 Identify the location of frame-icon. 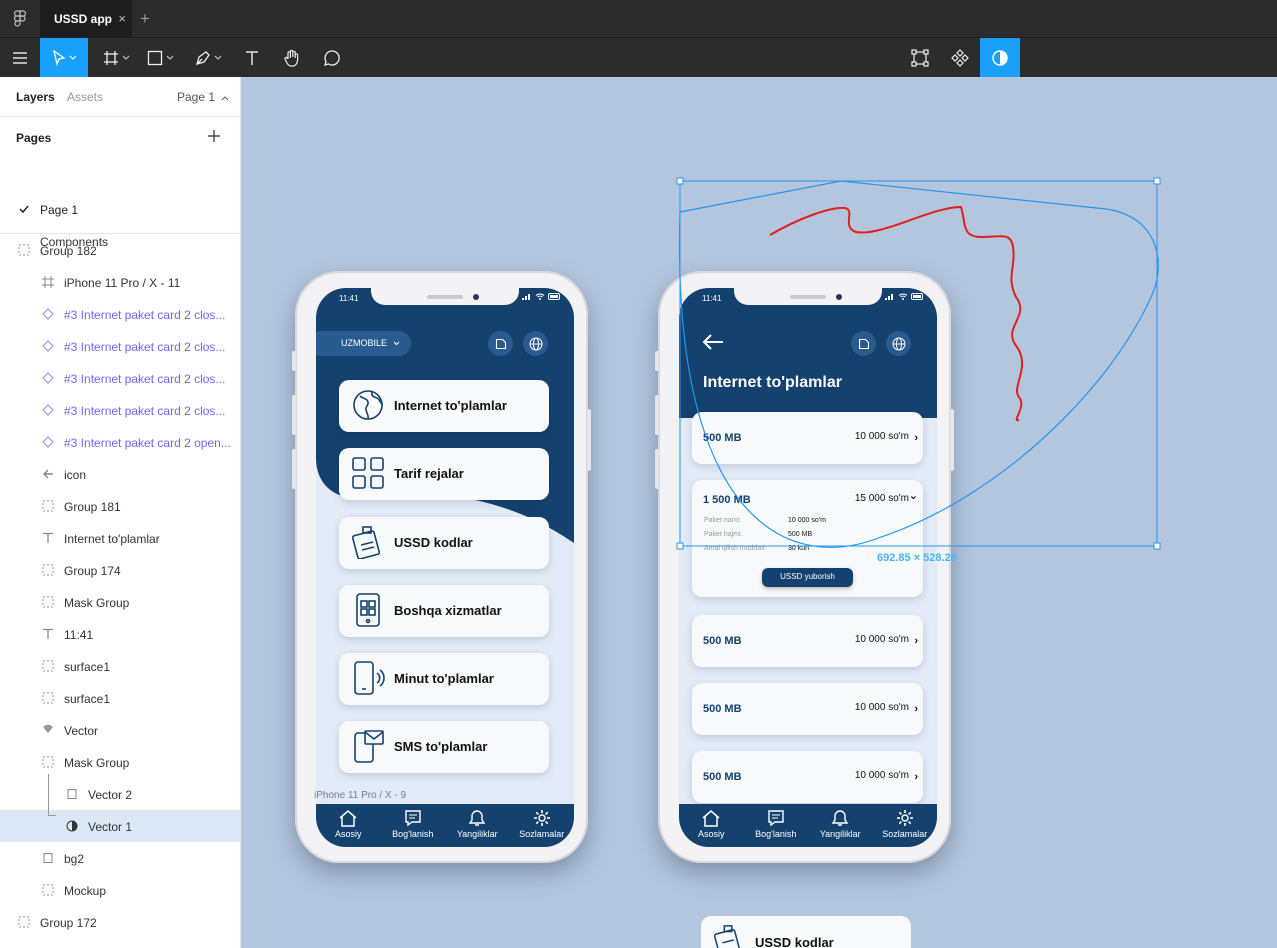
(110, 58).